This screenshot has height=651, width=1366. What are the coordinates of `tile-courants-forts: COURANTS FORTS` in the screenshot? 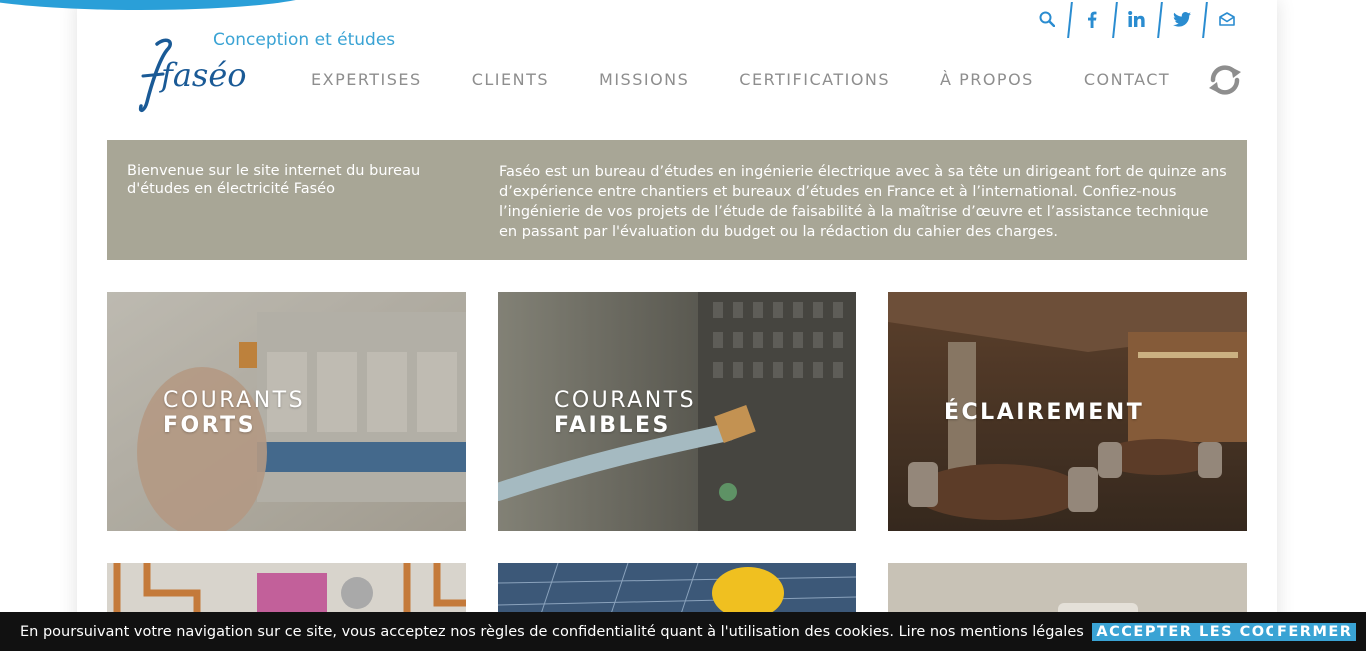 It's located at (286, 411).